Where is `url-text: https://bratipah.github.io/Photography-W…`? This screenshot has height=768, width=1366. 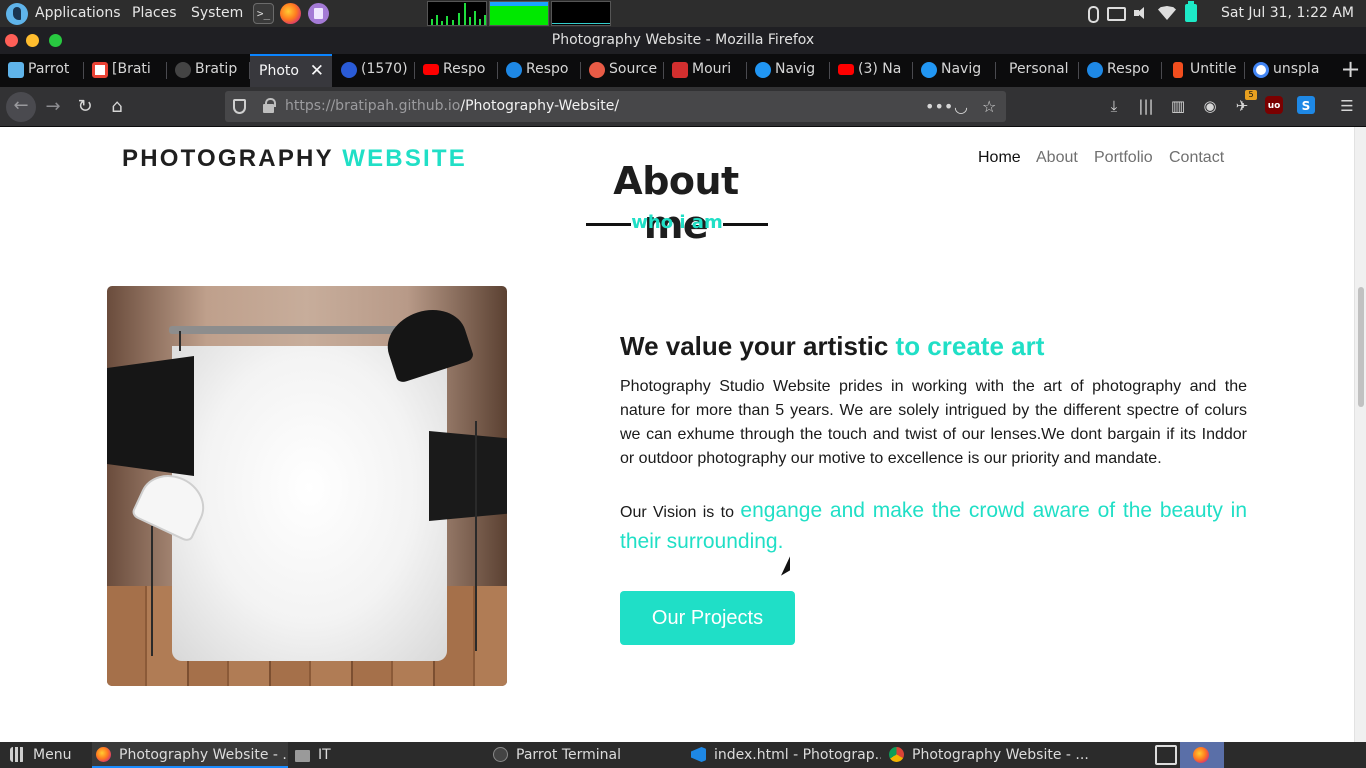
url-text: https://bratipah.github.io/Photography-W… is located at coordinates (452, 106).